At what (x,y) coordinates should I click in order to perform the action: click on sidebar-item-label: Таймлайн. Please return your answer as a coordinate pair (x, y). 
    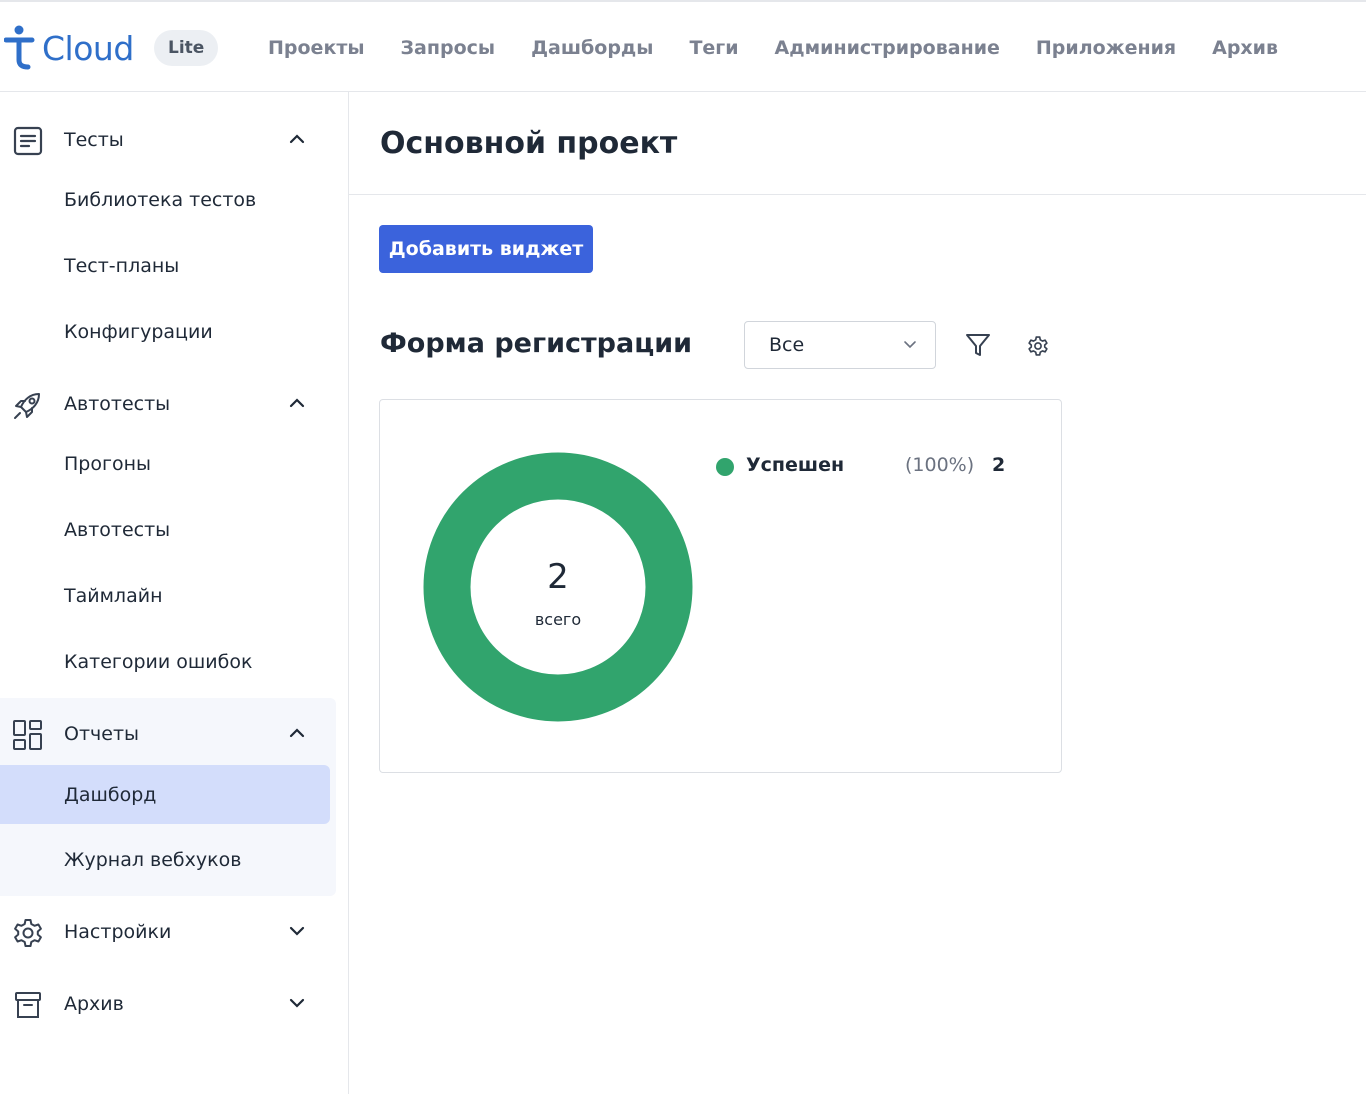
    Looking at the image, I should click on (113, 596).